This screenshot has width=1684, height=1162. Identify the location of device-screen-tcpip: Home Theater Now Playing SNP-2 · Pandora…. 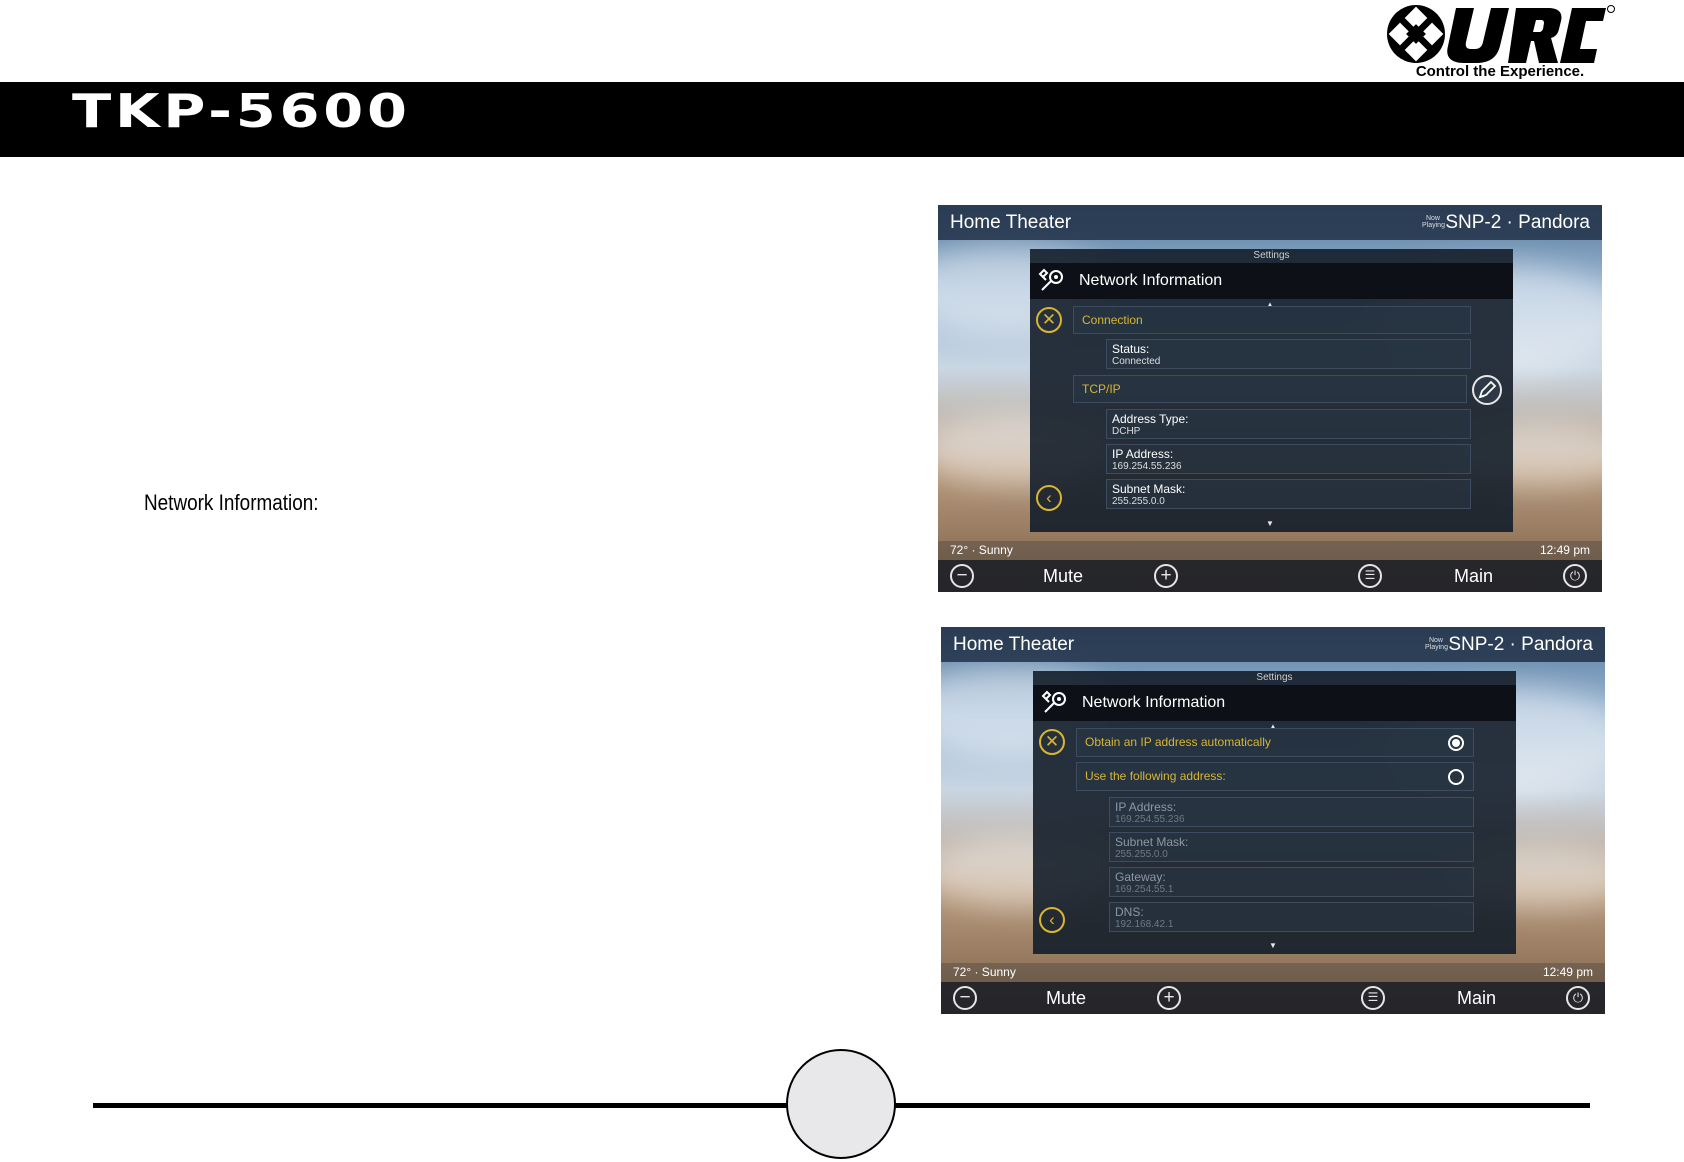
(1273, 820).